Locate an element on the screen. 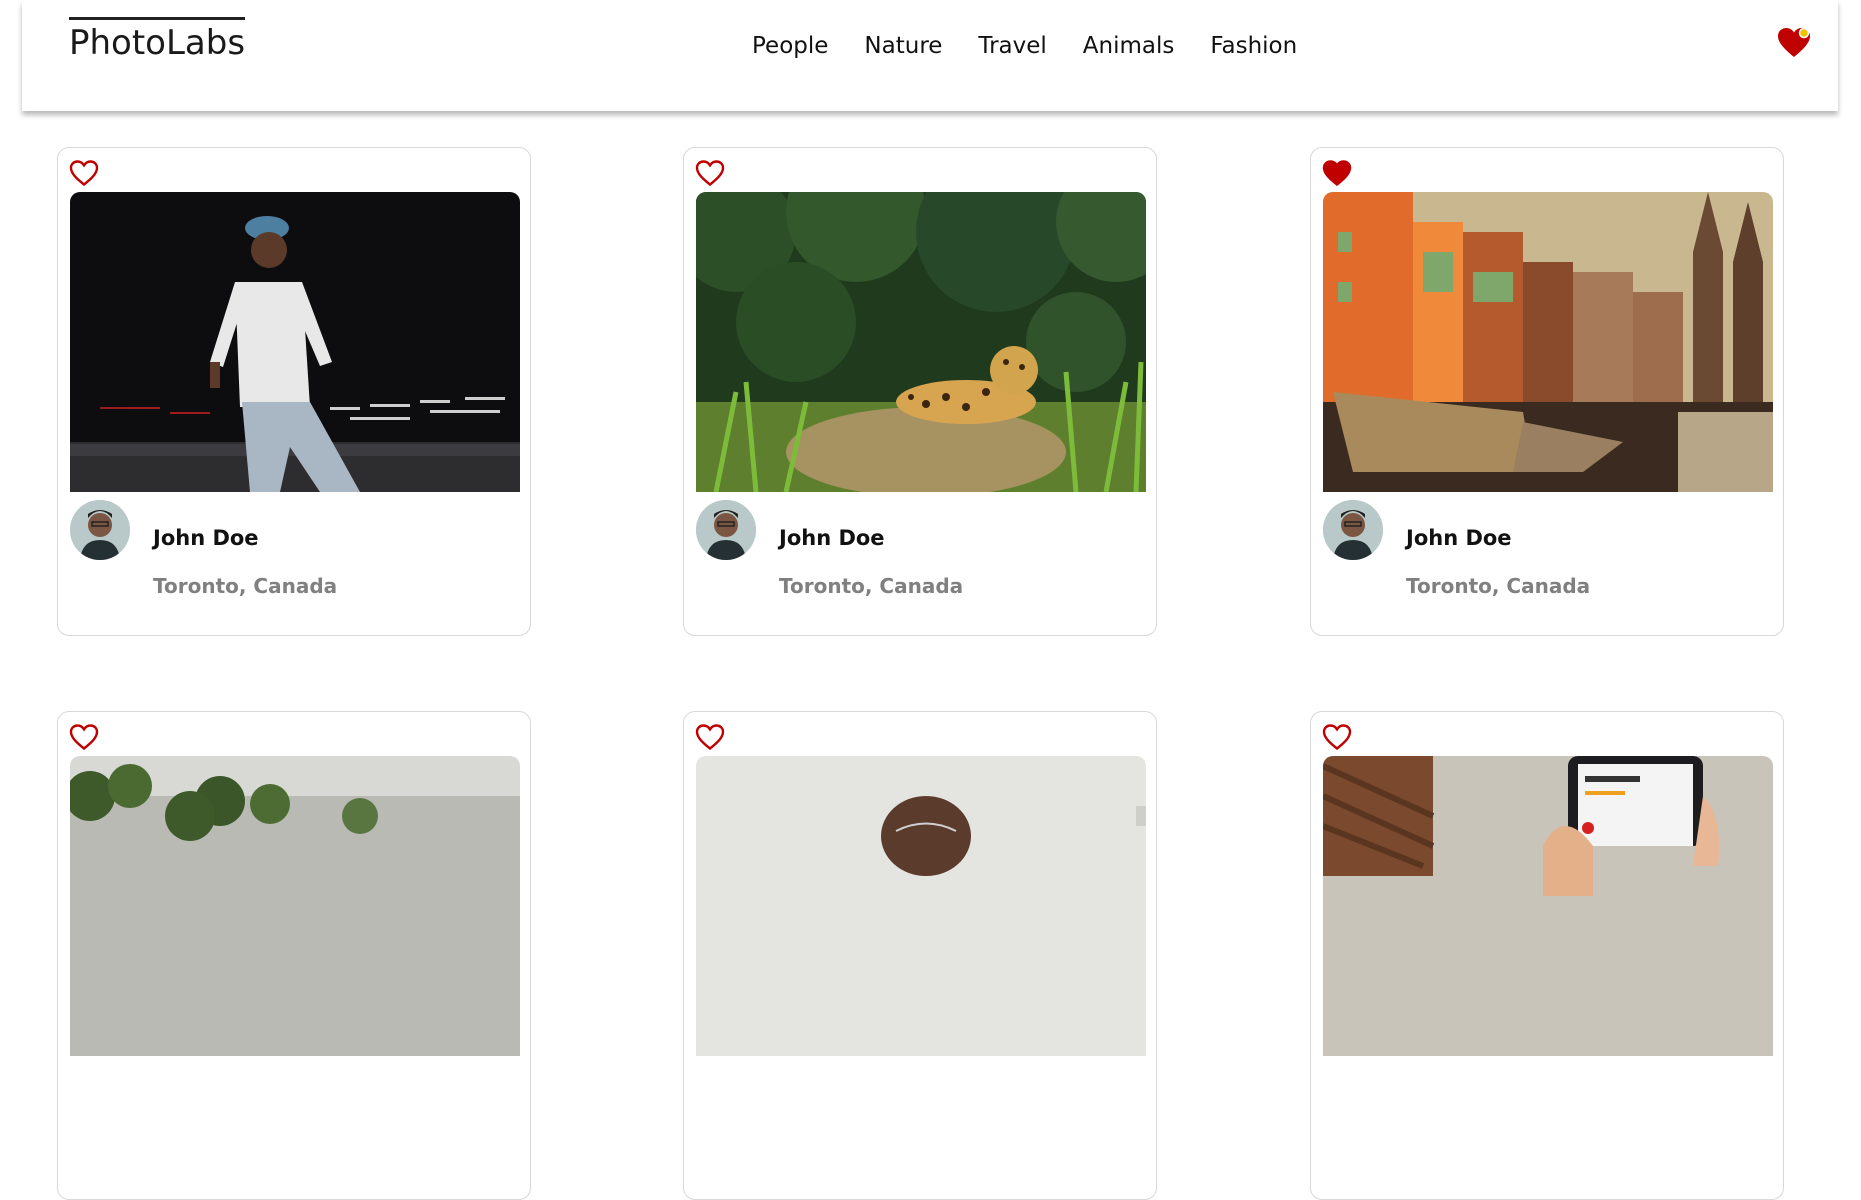 Image resolution: width=1861 pixels, height=1200 pixels. topic-nature: Nature is located at coordinates (903, 46).